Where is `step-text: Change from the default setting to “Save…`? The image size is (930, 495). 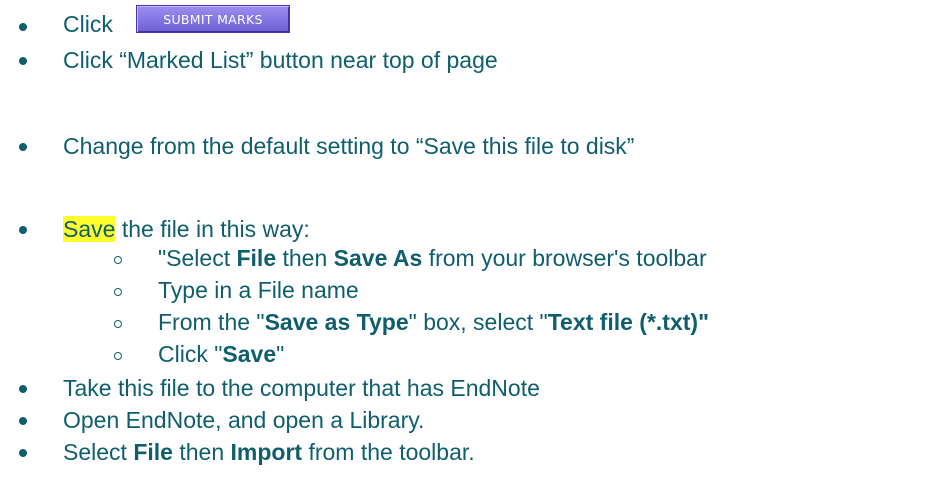 step-text: Change from the default setting to “Save… is located at coordinates (349, 146).